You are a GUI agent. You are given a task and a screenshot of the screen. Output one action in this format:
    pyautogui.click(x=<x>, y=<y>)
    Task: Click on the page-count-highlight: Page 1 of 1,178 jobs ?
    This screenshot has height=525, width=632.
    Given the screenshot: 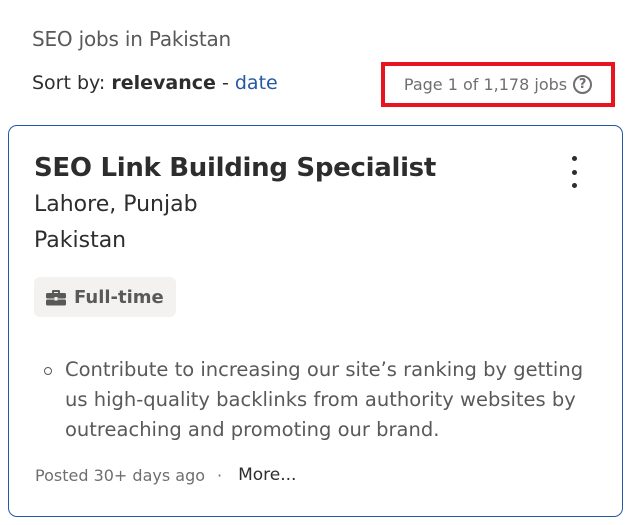 What is the action you would take?
    pyautogui.click(x=498, y=84)
    